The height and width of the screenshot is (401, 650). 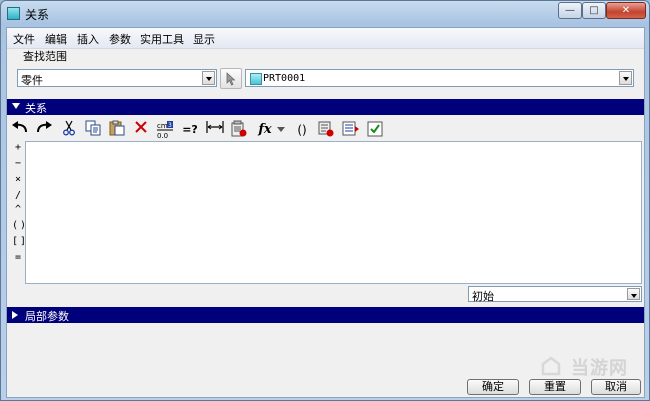 I want to click on relations-toolbar: cm 3 0.0 =? fx (), so click(x=325, y=130).